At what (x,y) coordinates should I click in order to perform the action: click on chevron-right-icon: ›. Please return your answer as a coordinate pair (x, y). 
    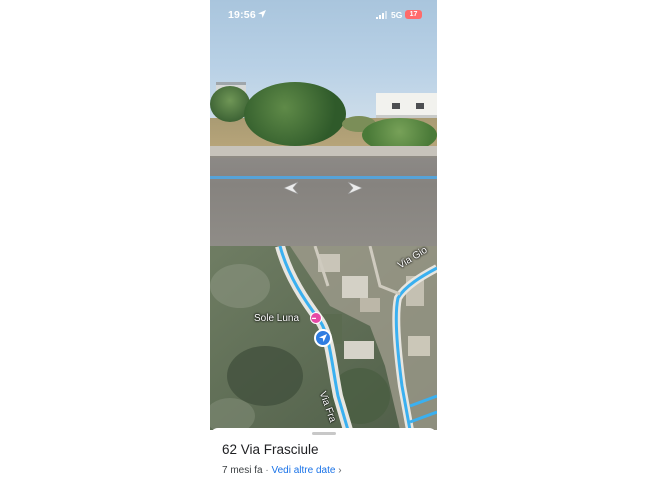
    Looking at the image, I should click on (339, 470).